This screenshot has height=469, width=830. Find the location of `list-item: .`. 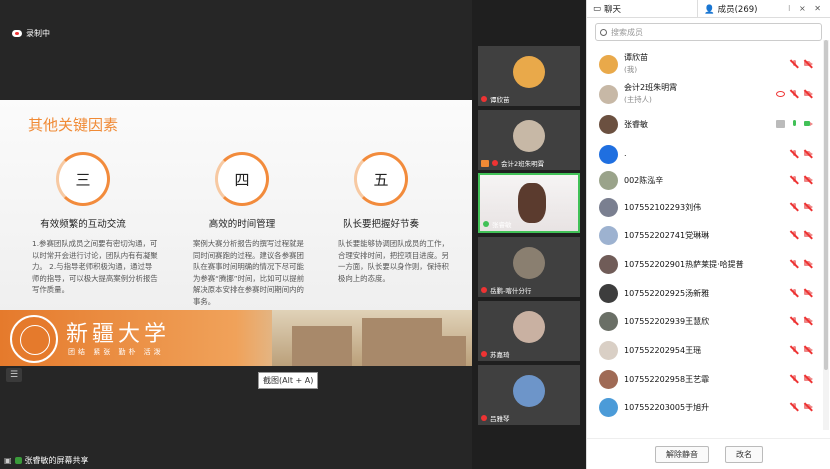

list-item: . is located at coordinates (705, 155).